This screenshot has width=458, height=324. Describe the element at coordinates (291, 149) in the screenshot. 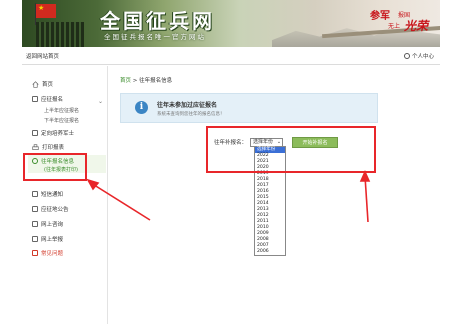

I see `highlight-box-form` at that location.